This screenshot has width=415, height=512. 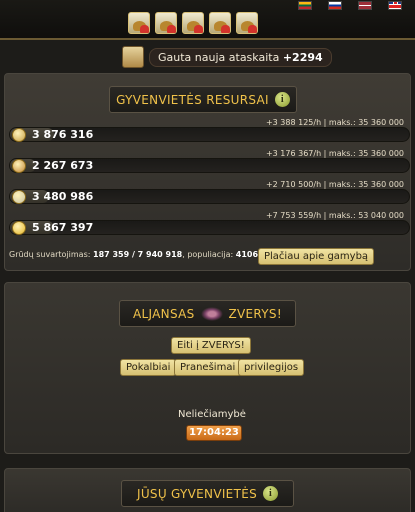 I want to click on clay-icon, so click(x=19, y=166).